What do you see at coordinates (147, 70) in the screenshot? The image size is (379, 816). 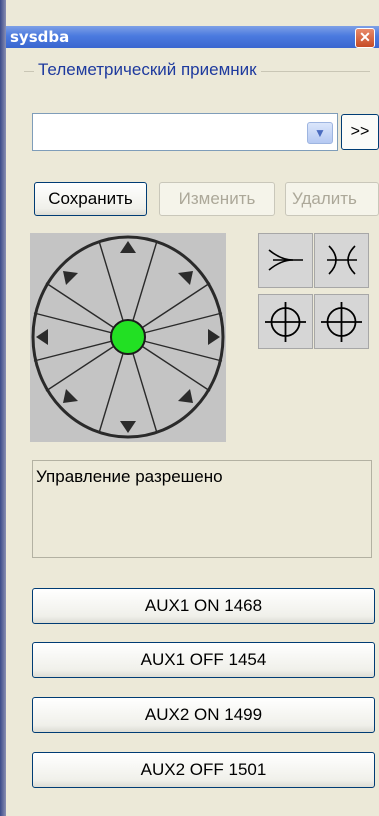 I see `groupbox-title: Телеметрический приемник` at bounding box center [147, 70].